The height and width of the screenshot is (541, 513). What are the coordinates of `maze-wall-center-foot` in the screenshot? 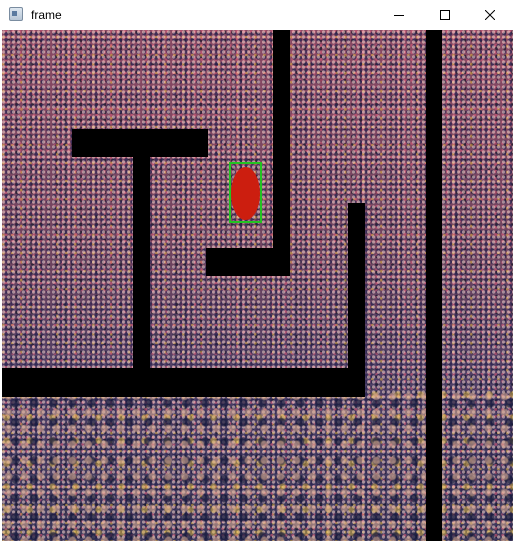 It's located at (248, 262).